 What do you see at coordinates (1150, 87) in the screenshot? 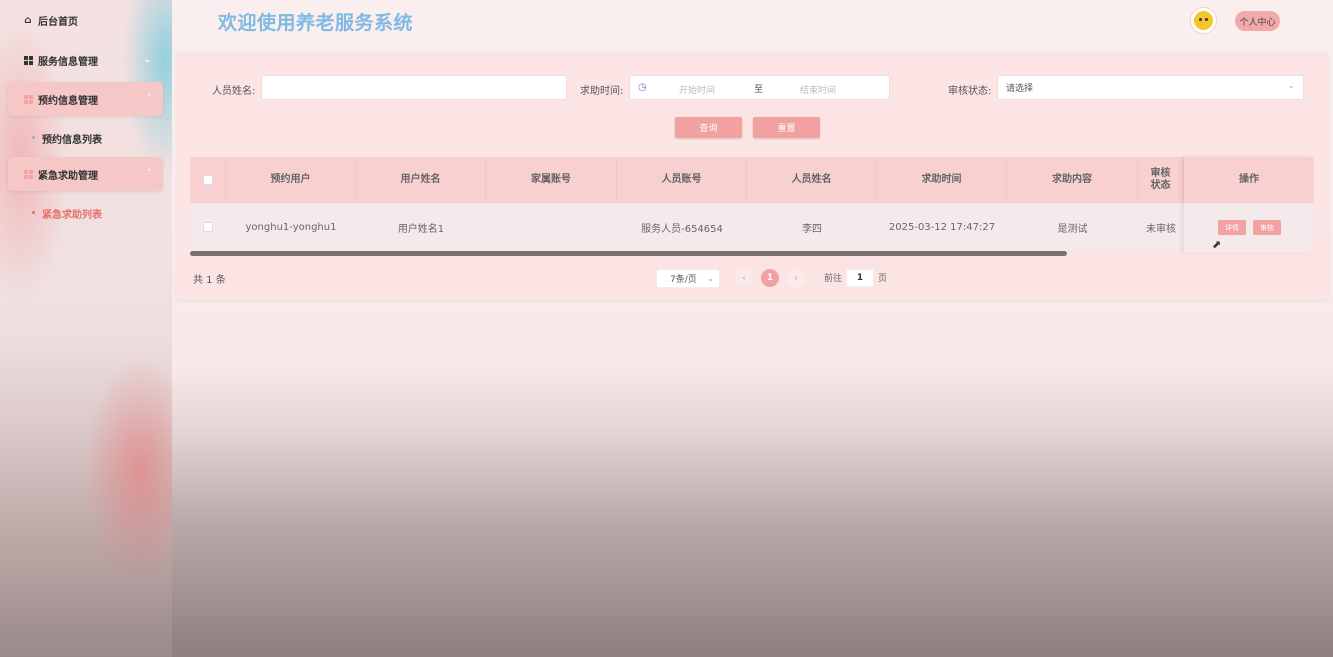
I see `status-select: 请选择 ⌄` at bounding box center [1150, 87].